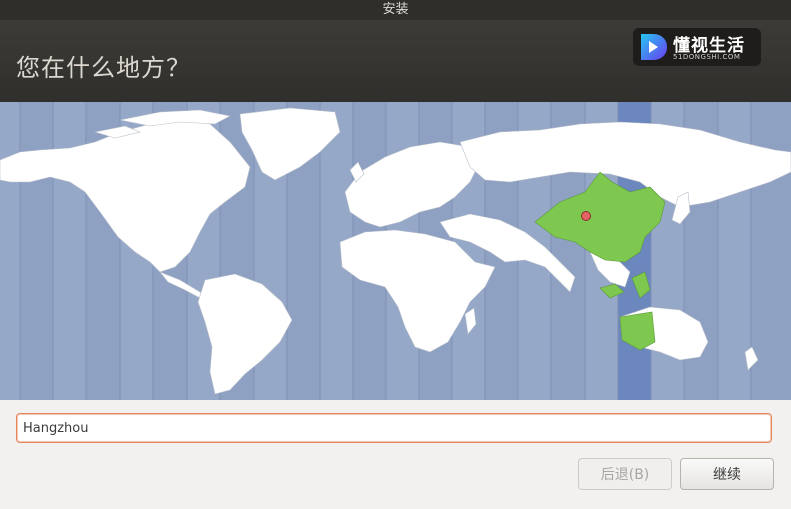  I want to click on back-button: 后退(B), so click(625, 474).